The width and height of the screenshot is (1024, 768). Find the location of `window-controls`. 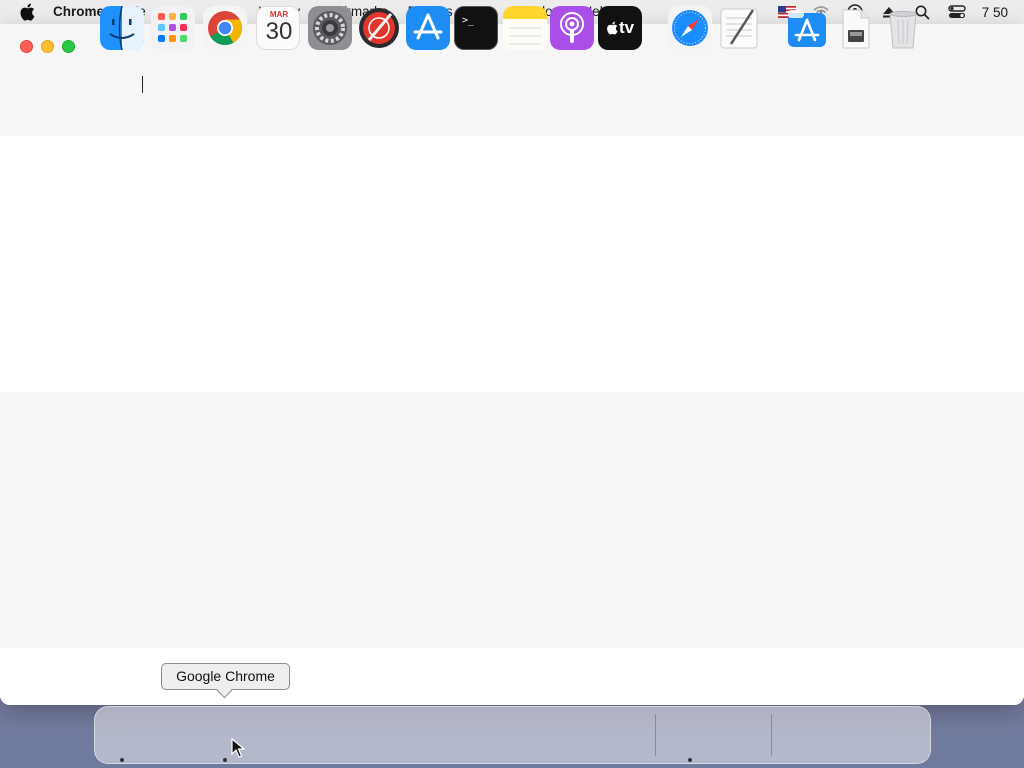

window-controls is located at coordinates (47, 46).